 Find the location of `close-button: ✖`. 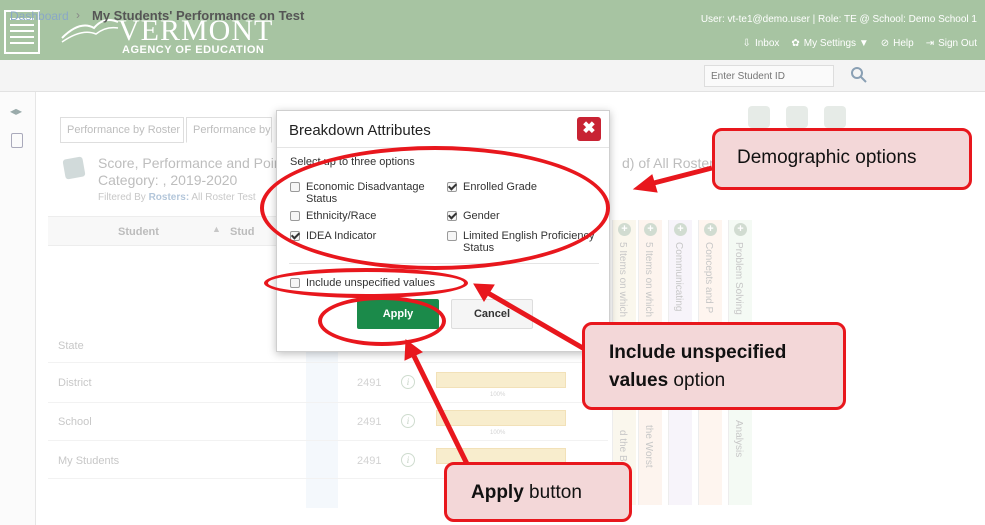

close-button: ✖ is located at coordinates (589, 129).